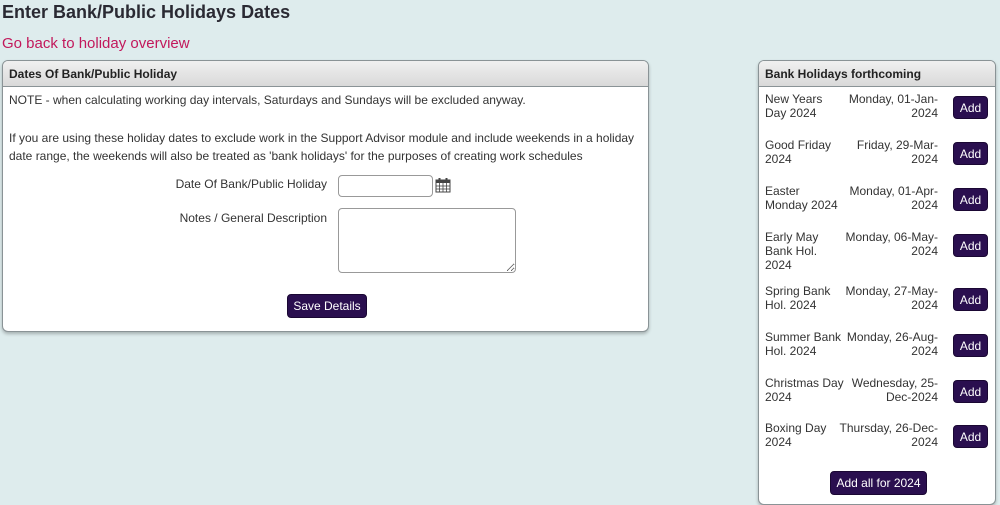  I want to click on add-all-button: Add all for 2024, so click(878, 483).